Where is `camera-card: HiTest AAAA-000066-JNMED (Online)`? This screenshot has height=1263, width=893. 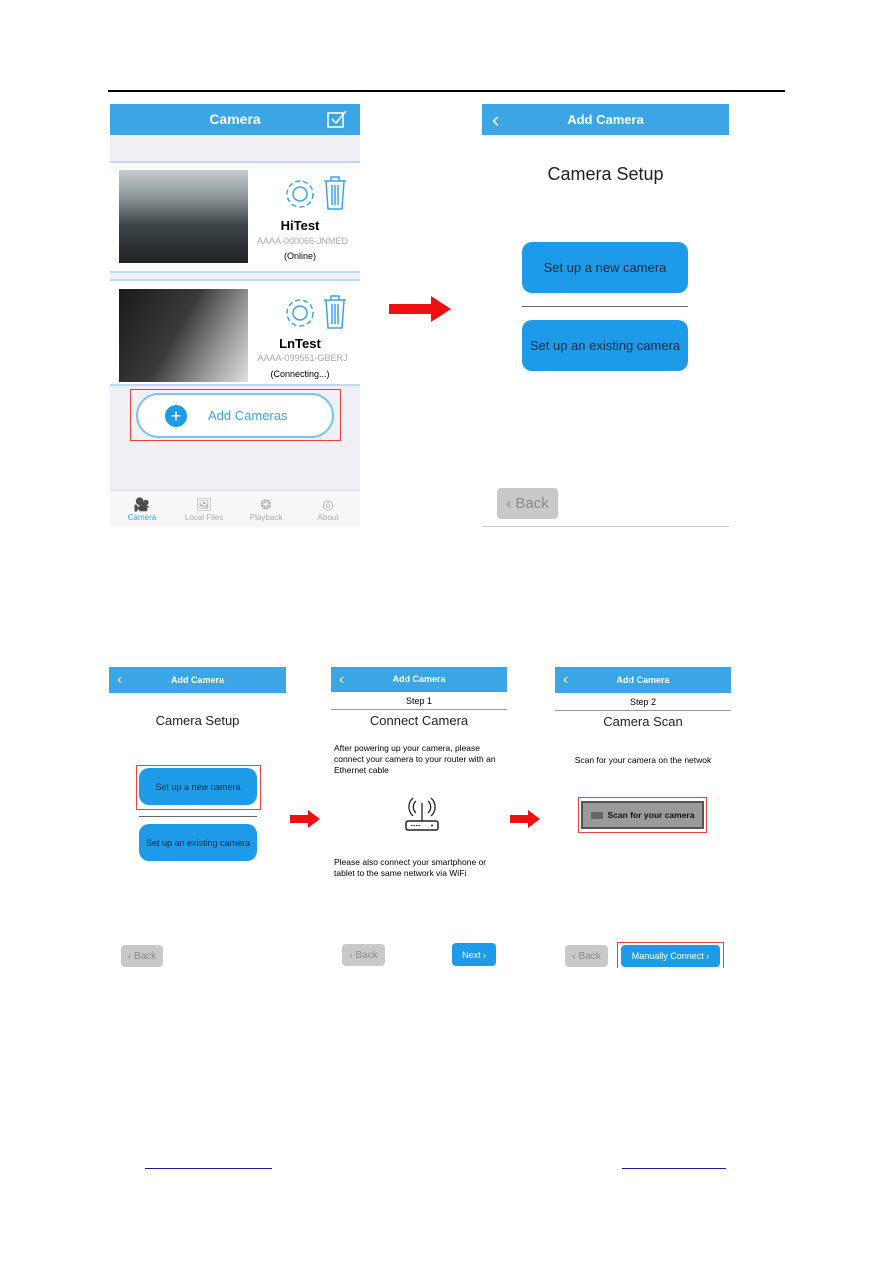 camera-card: HiTest AAAA-000066-JNMED (Online) is located at coordinates (235, 217).